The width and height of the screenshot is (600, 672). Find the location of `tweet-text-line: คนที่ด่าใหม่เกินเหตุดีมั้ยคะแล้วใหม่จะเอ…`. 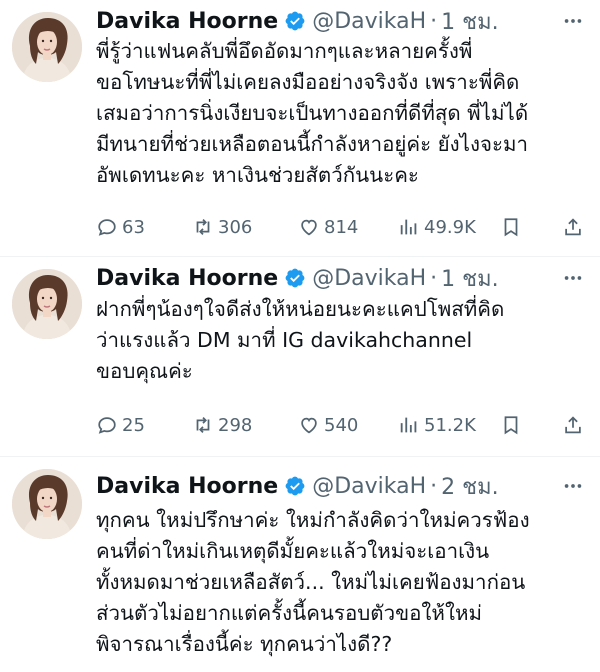

tweet-text-line: คนที่ด่าใหม่เกินเหตุดีมั้ยคะแล้วใหม่จะเอ… is located at coordinates (293, 551).